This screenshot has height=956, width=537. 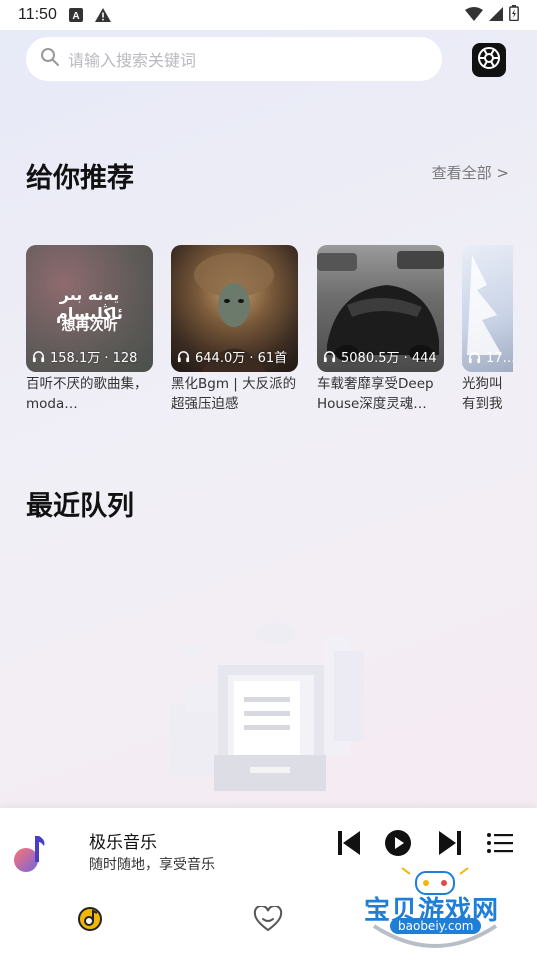 I want to click on heart-icon, so click(x=268, y=920).